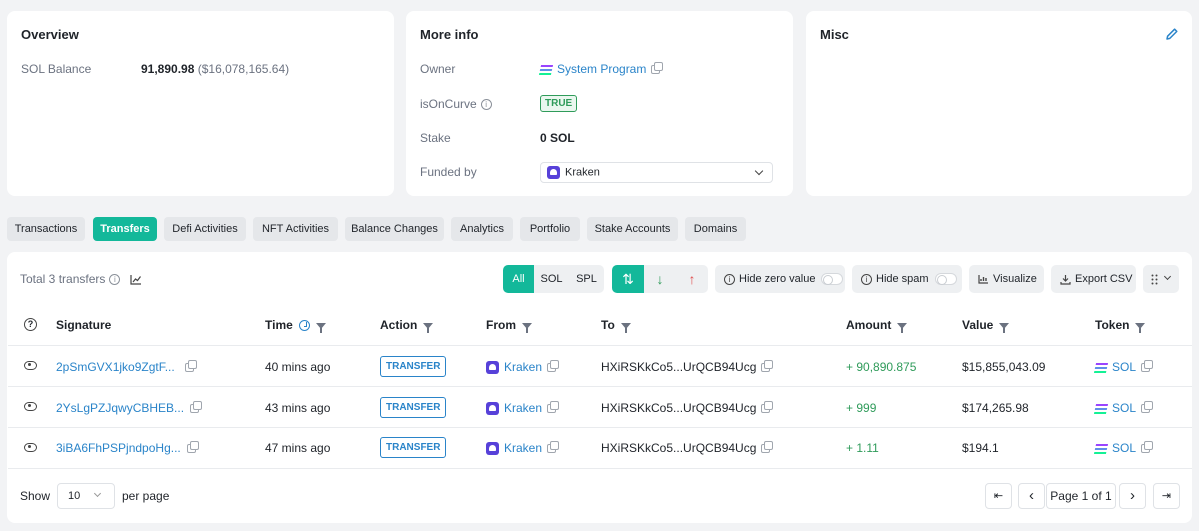 Image resolution: width=1199 pixels, height=531 pixels. I want to click on filter-all-button: All, so click(518, 279).